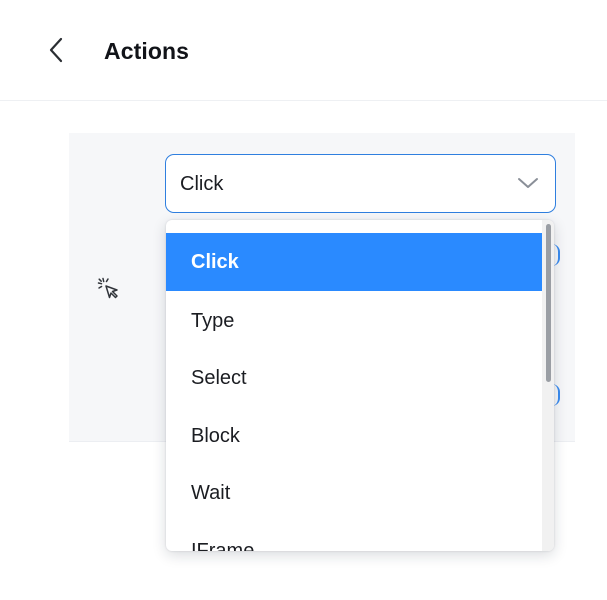  I want to click on dropdown-option-wait: Wait, so click(354, 493).